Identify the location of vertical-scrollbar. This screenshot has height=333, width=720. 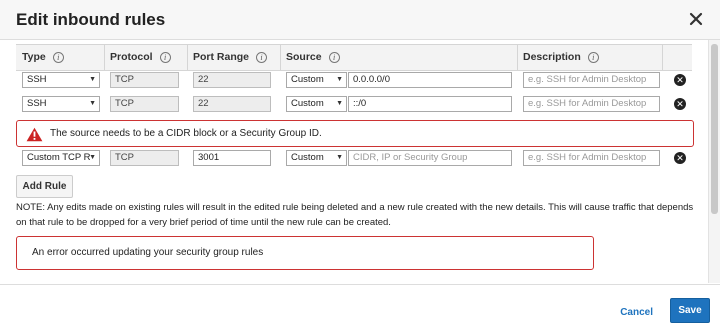
(714, 161).